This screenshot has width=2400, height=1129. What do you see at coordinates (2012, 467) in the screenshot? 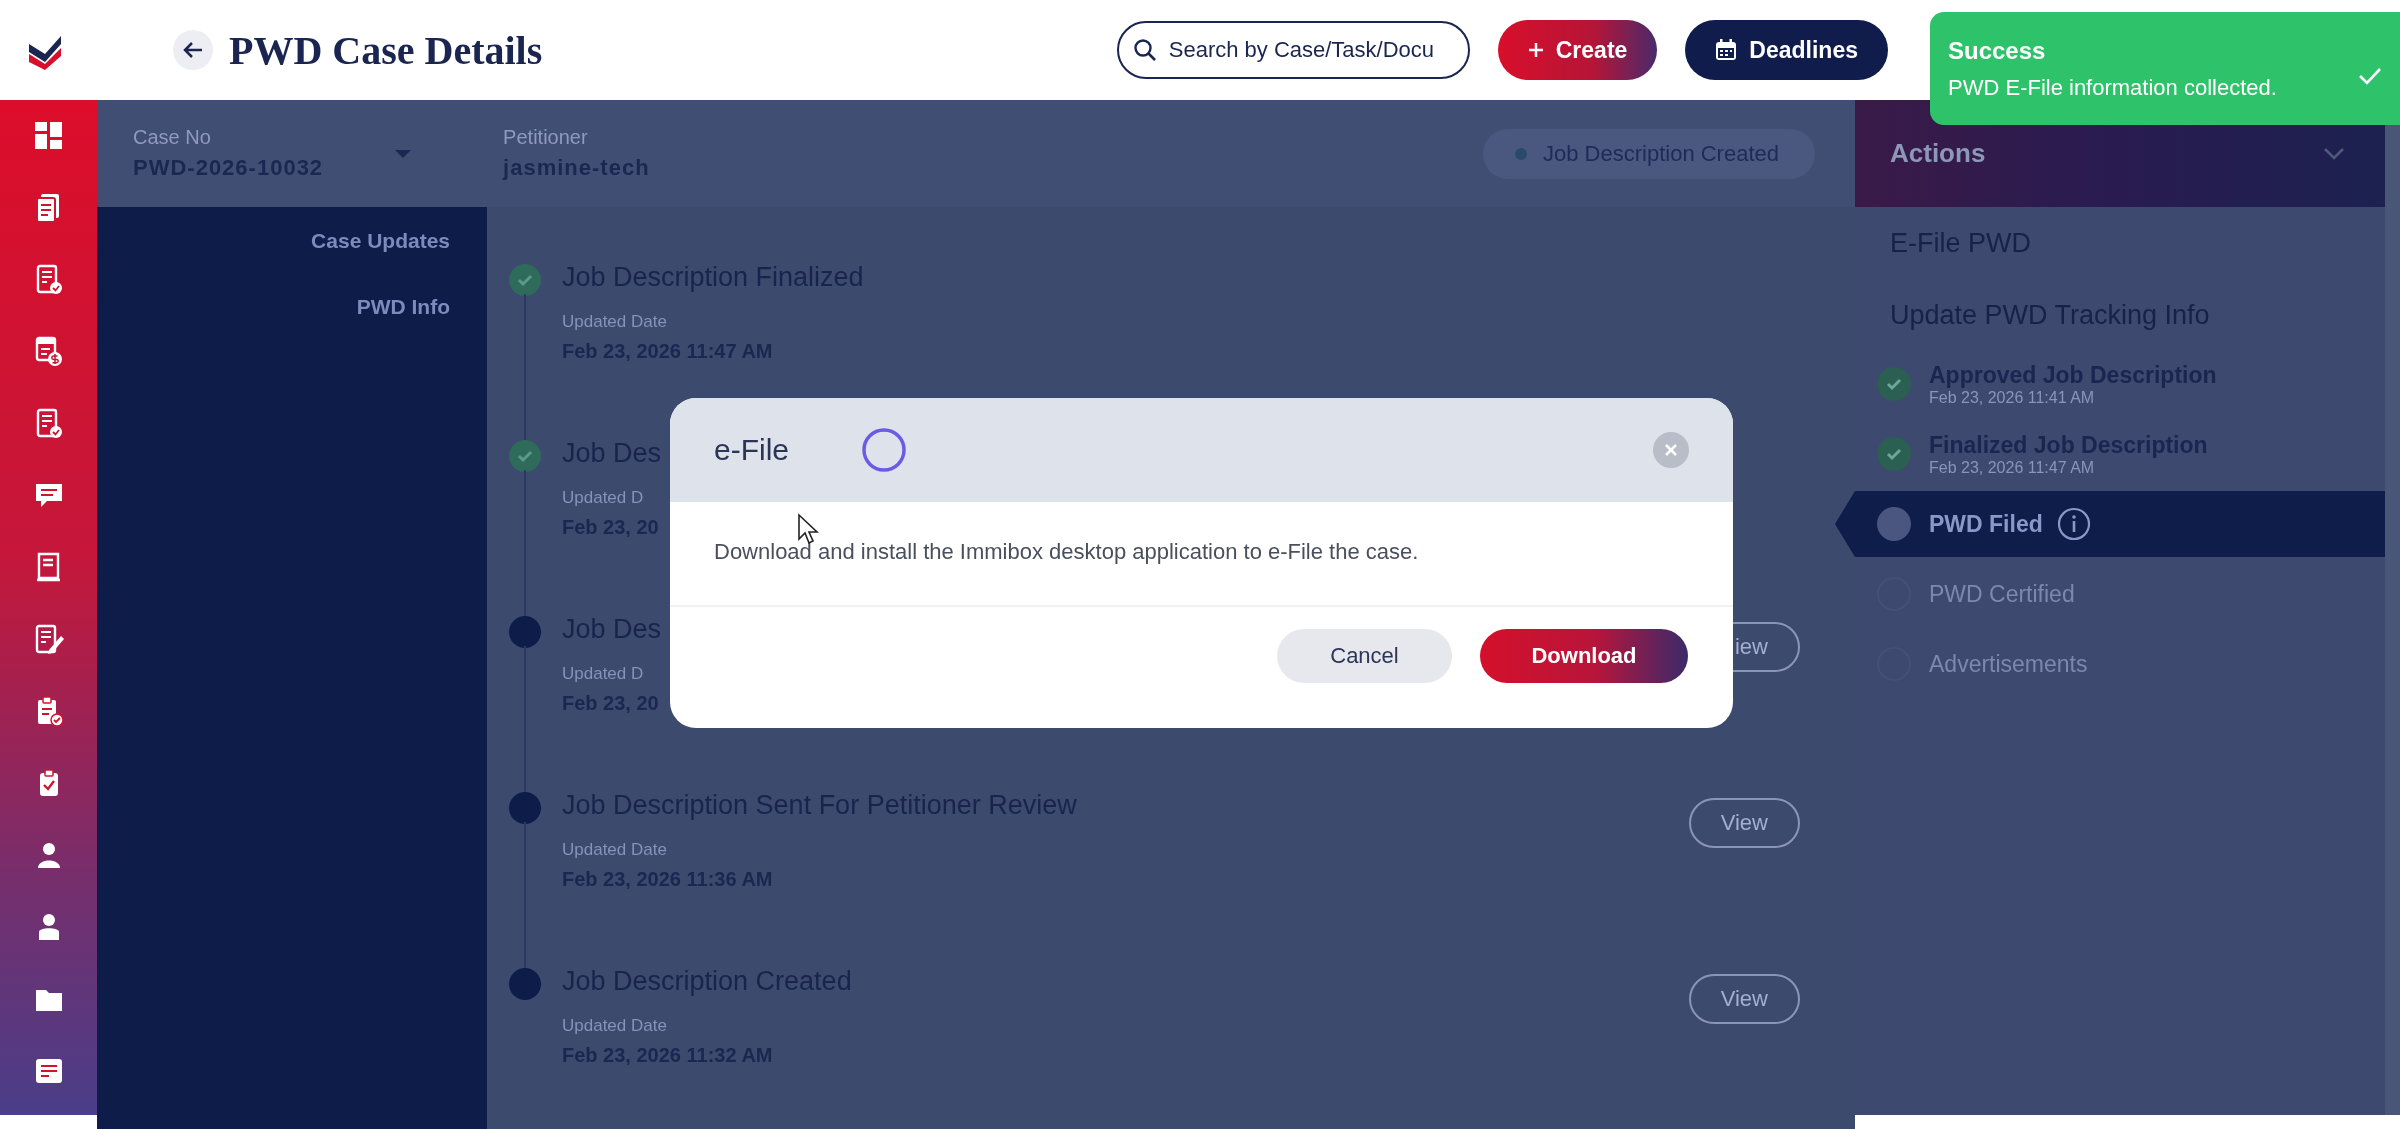
I see `step-date: Feb 23, 2026 11:47 AM` at bounding box center [2012, 467].